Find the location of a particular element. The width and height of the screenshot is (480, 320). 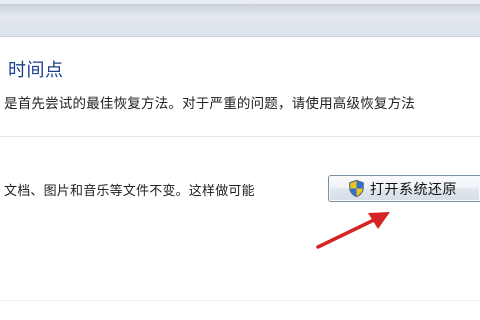

button-label: 打开系统还原 is located at coordinates (413, 189).